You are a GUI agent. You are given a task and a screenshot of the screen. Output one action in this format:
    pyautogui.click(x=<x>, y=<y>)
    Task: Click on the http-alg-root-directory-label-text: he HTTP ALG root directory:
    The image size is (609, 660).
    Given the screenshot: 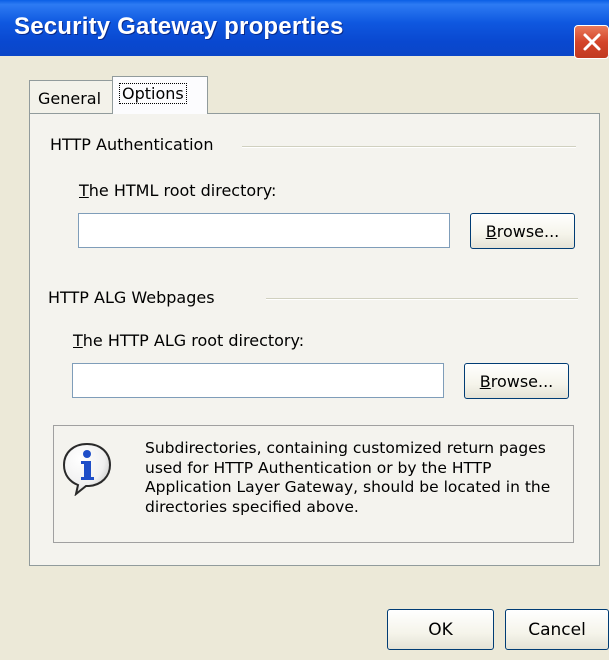 What is the action you would take?
    pyautogui.click(x=193, y=340)
    